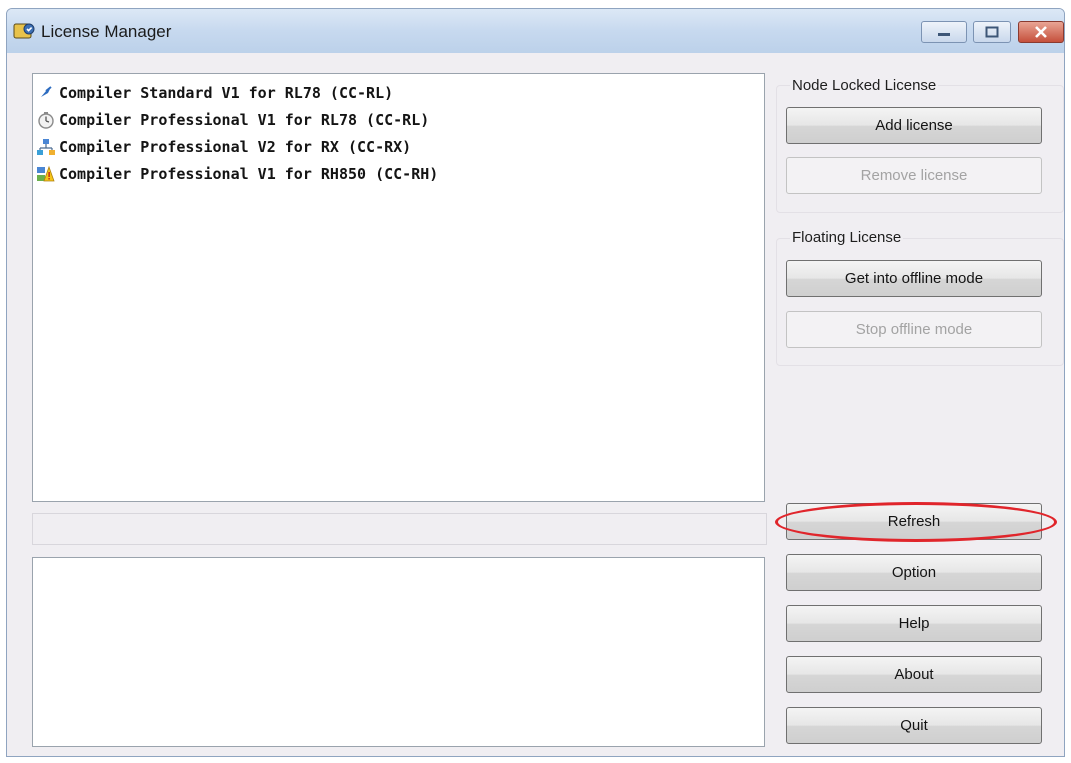  What do you see at coordinates (46, 147) in the screenshot?
I see `network-icon` at bounding box center [46, 147].